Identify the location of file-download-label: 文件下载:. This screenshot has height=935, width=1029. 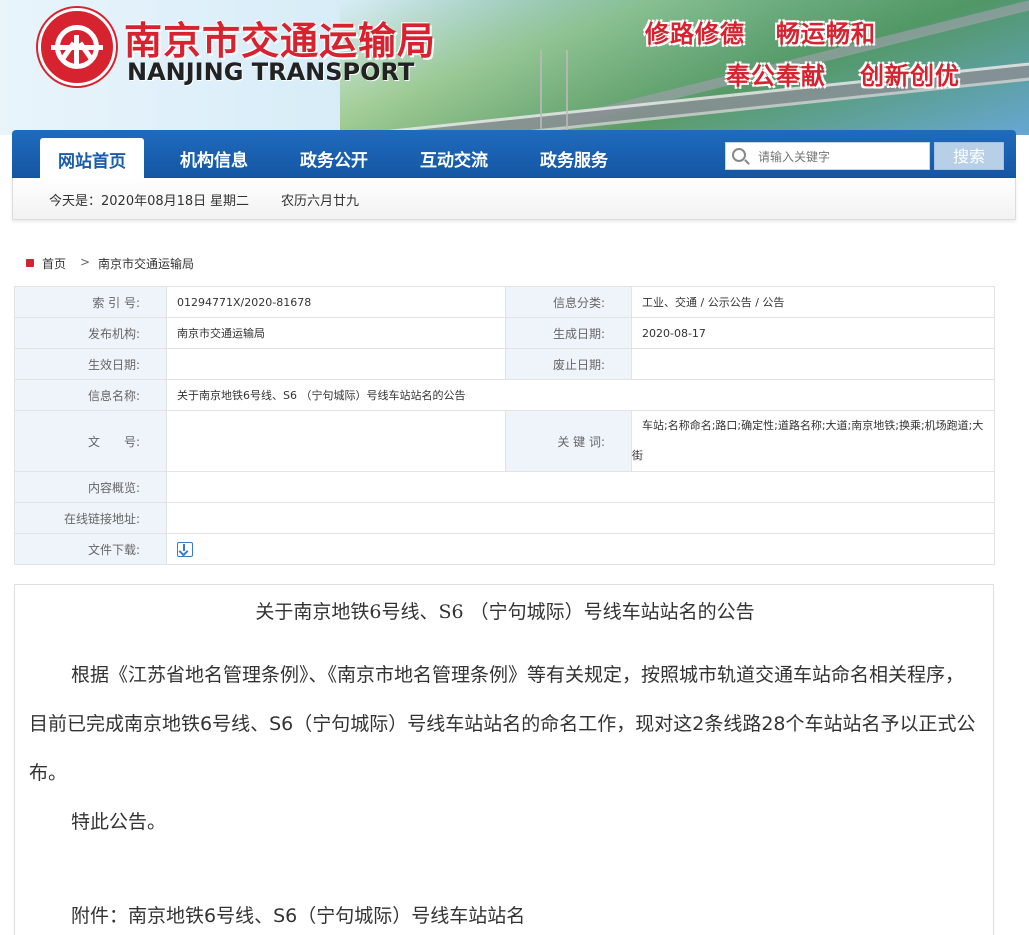
(90, 549).